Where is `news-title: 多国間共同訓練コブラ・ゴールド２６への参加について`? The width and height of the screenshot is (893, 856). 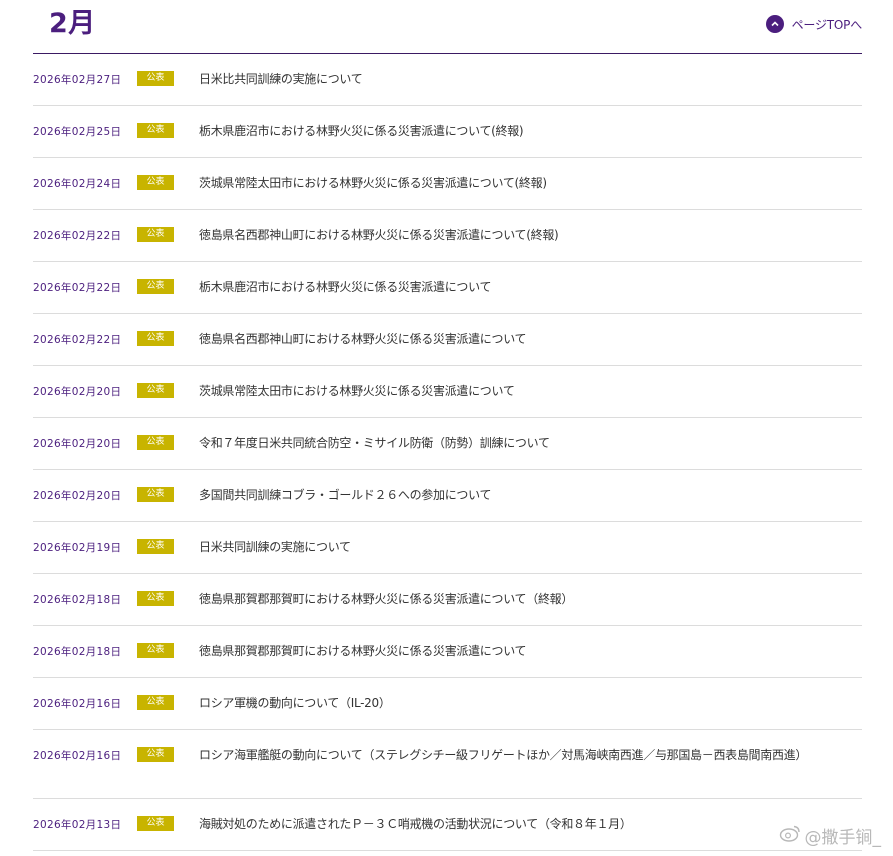
news-title: 多国間共同訓練コブラ・ゴールド２６への参加について is located at coordinates (345, 495).